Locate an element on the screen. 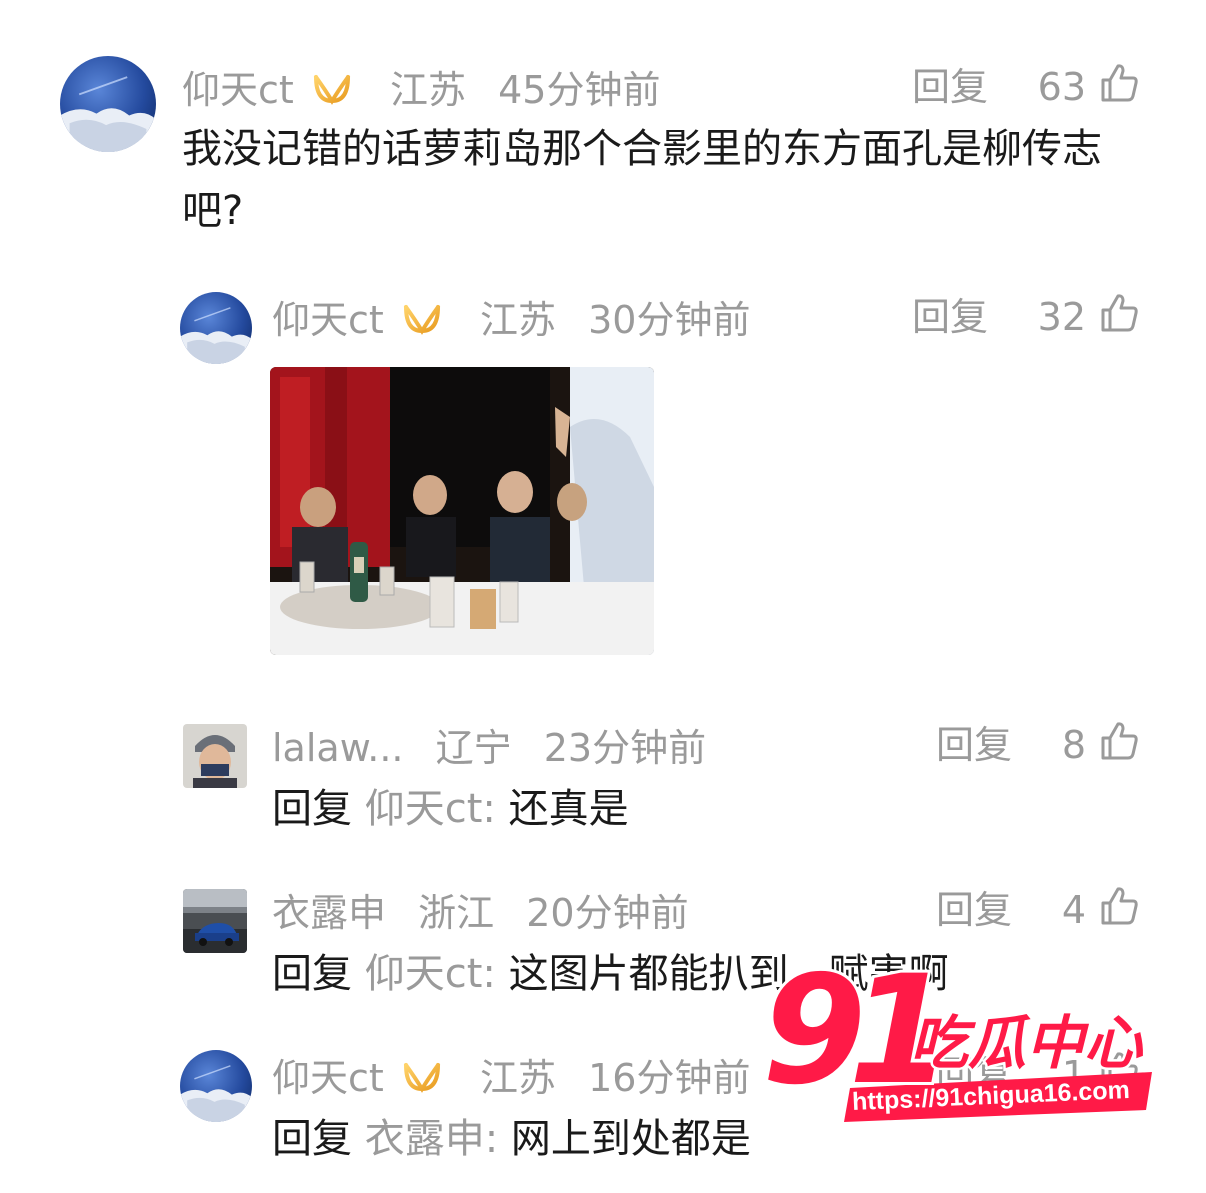 This screenshot has height=1193, width=1206. comment-text: 回复 仰天ct: 还真是 is located at coordinates (702, 809).